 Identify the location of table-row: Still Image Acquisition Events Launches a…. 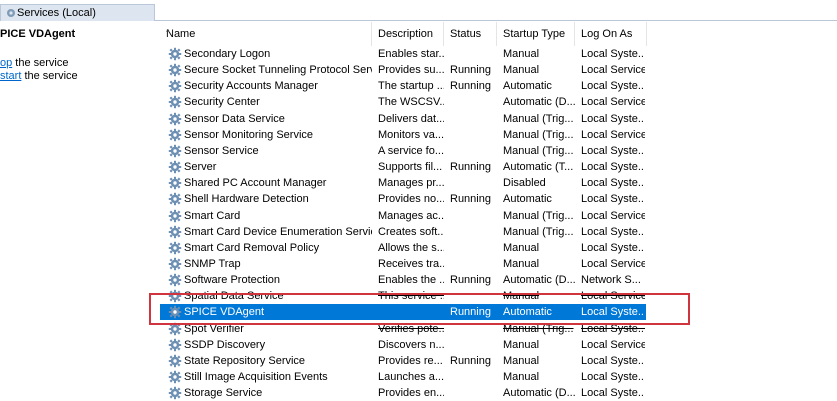
(403, 377).